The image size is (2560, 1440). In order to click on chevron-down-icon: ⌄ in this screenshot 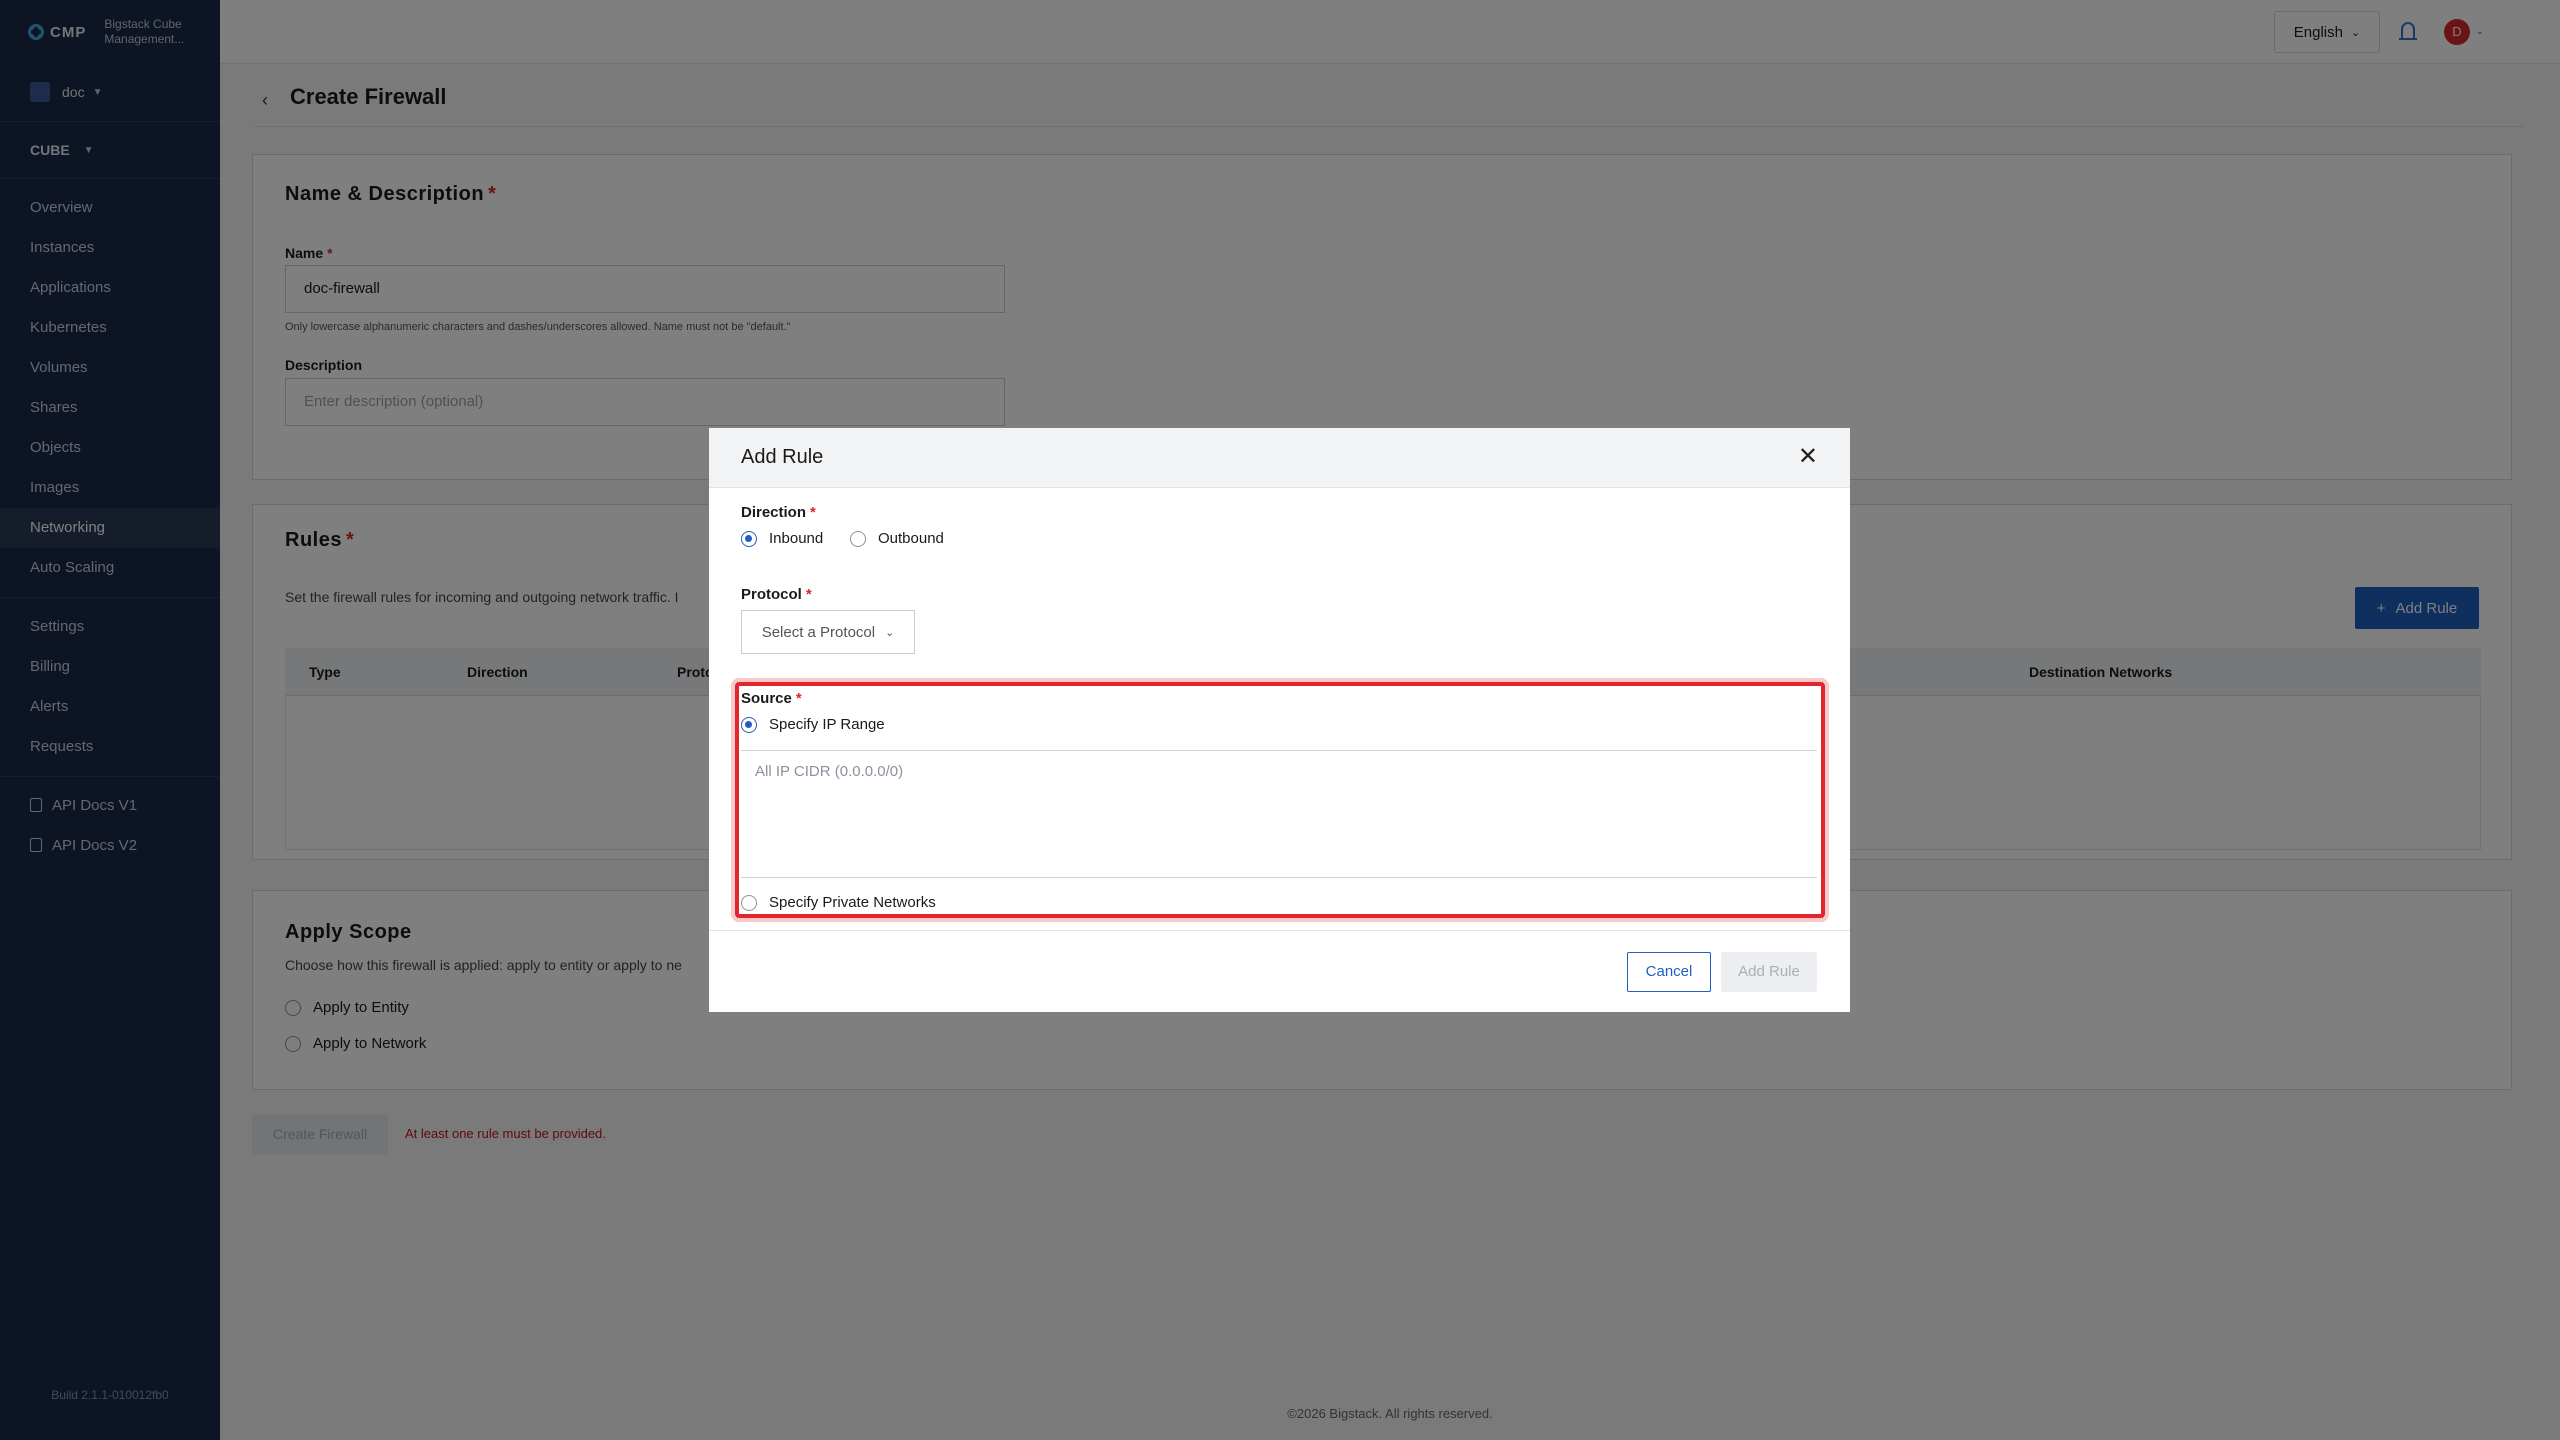, I will do `click(890, 632)`.